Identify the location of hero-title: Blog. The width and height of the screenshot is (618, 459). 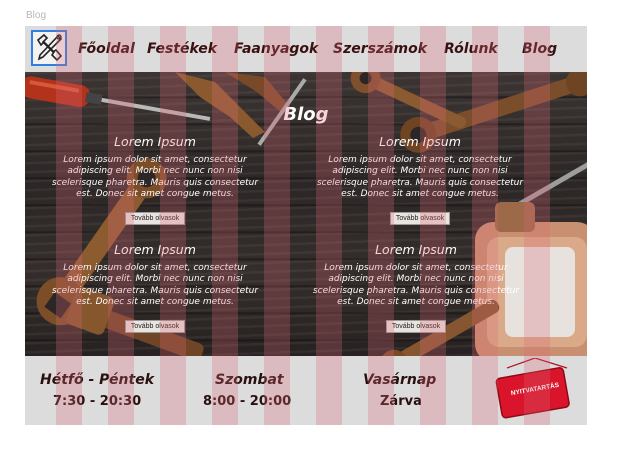
(306, 114).